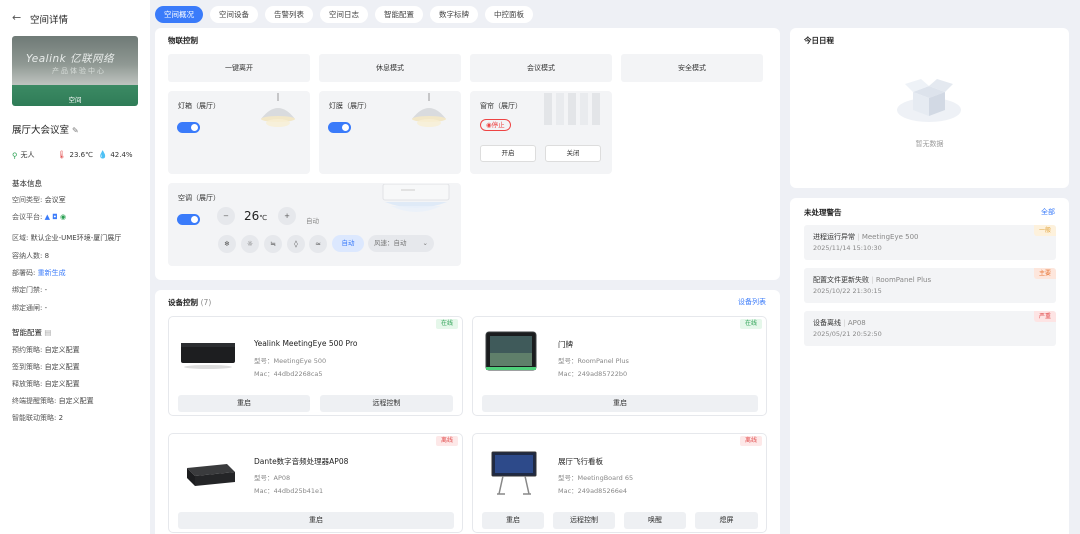  What do you see at coordinates (41, 130) in the screenshot?
I see `room-name-text: 展厅大会议室` at bounding box center [41, 130].